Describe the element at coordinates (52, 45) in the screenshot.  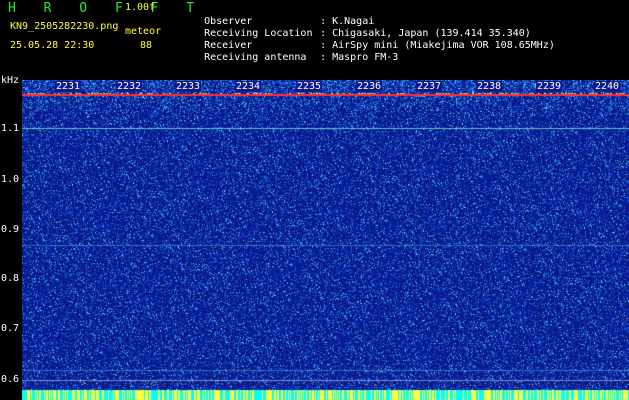
I see `timestamp-label: 25.05.28 22:30` at that location.